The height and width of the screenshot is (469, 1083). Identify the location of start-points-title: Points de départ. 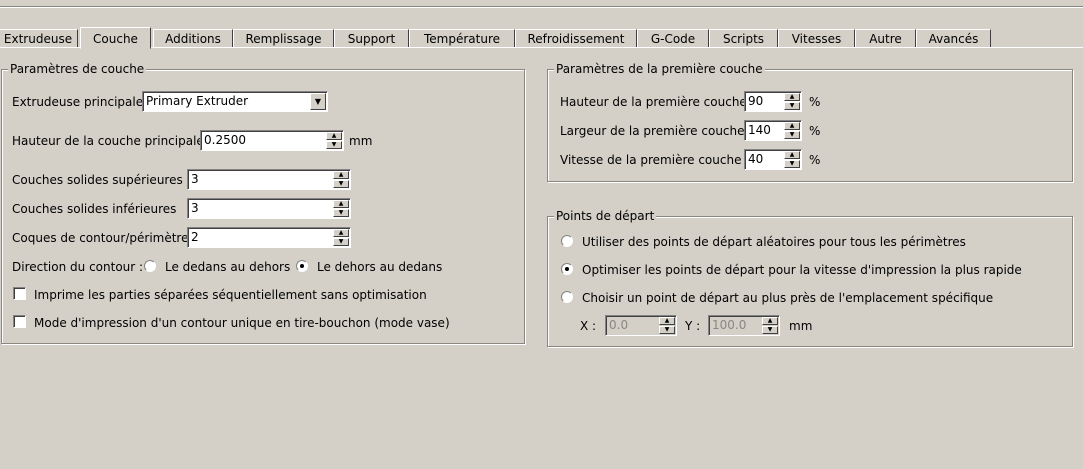
(605, 216).